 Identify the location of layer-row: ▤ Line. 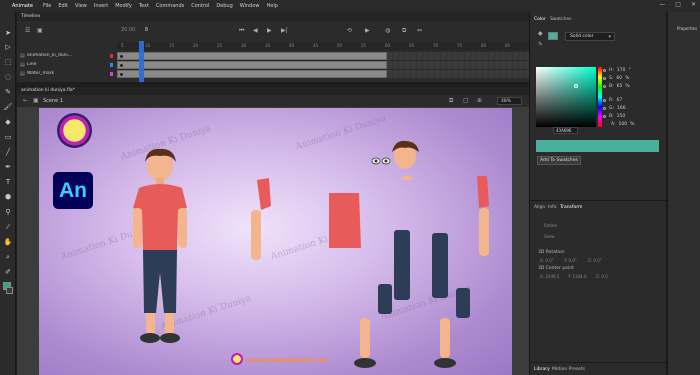
(273, 65).